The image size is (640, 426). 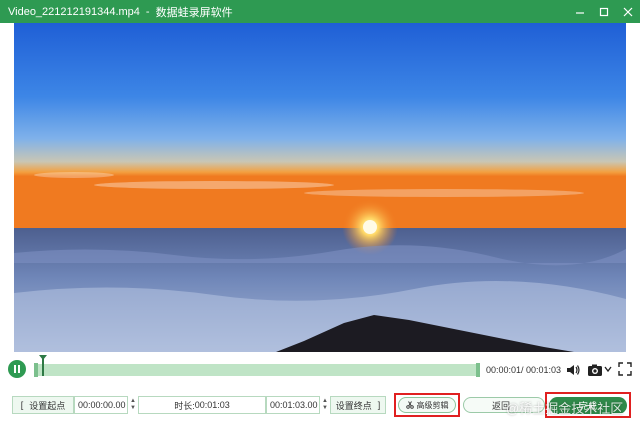 I want to click on duration-display: 时长: 00:01:03, so click(x=202, y=405).